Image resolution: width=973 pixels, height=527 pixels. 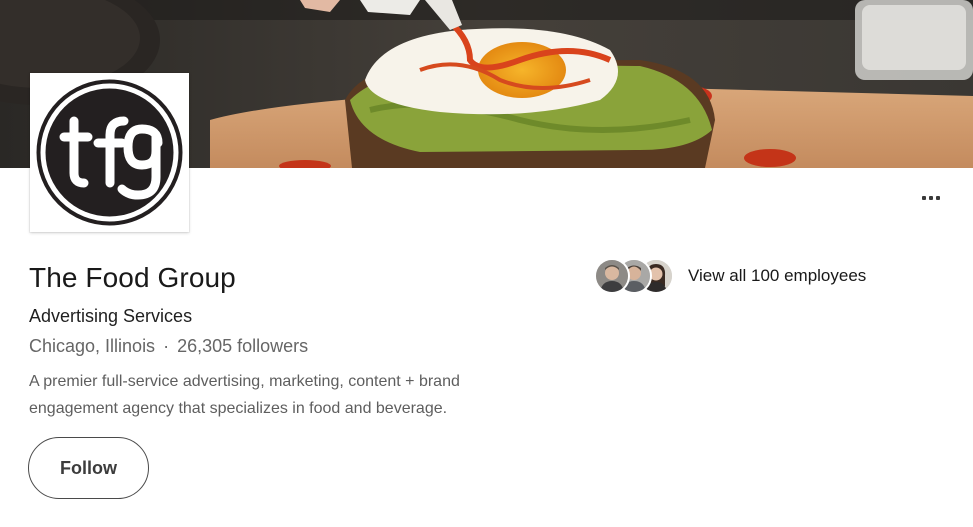 I want to click on avatar, so click(x=612, y=276).